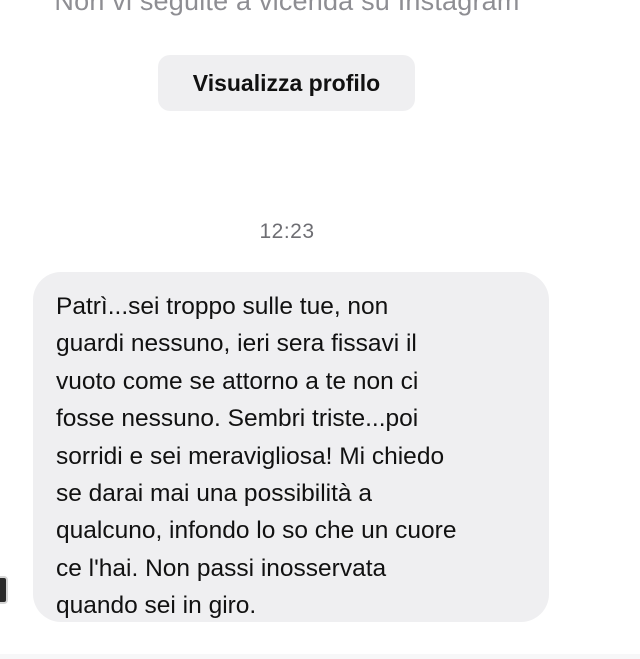 This screenshot has height=659, width=640. I want to click on message-line: fosse nessuno. Sembri triste...poi, so click(237, 419).